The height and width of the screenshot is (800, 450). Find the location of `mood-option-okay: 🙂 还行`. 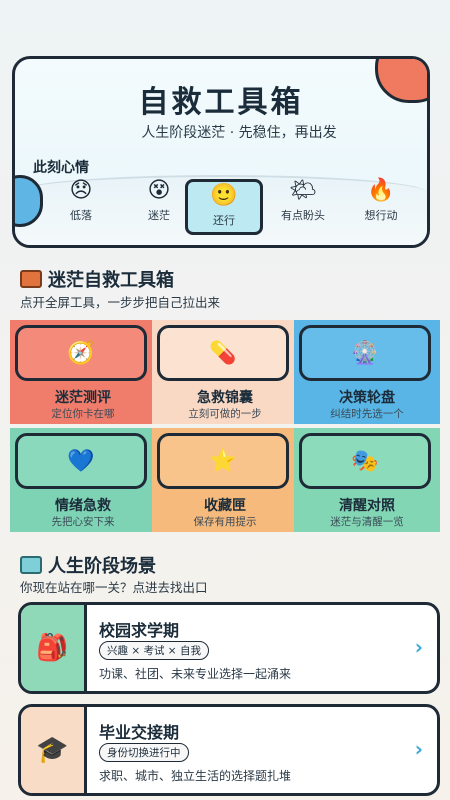

mood-option-okay: 🙂 还行 is located at coordinates (224, 207).